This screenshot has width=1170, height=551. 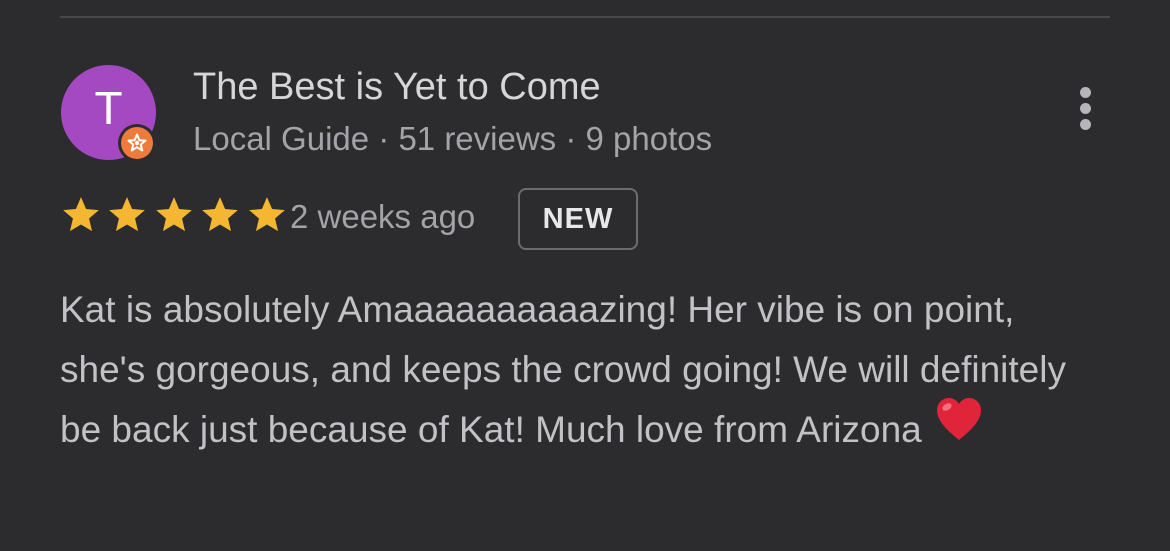 I want to click on rating-row: 2 weeks ago NEW, so click(x=410, y=220).